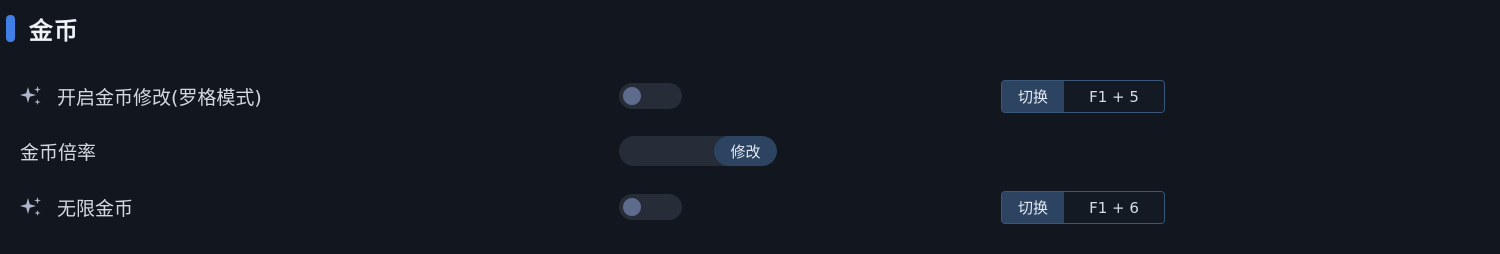 The width and height of the screenshot is (1500, 254). What do you see at coordinates (54, 30) in the screenshot?
I see `section-title: 金币` at bounding box center [54, 30].